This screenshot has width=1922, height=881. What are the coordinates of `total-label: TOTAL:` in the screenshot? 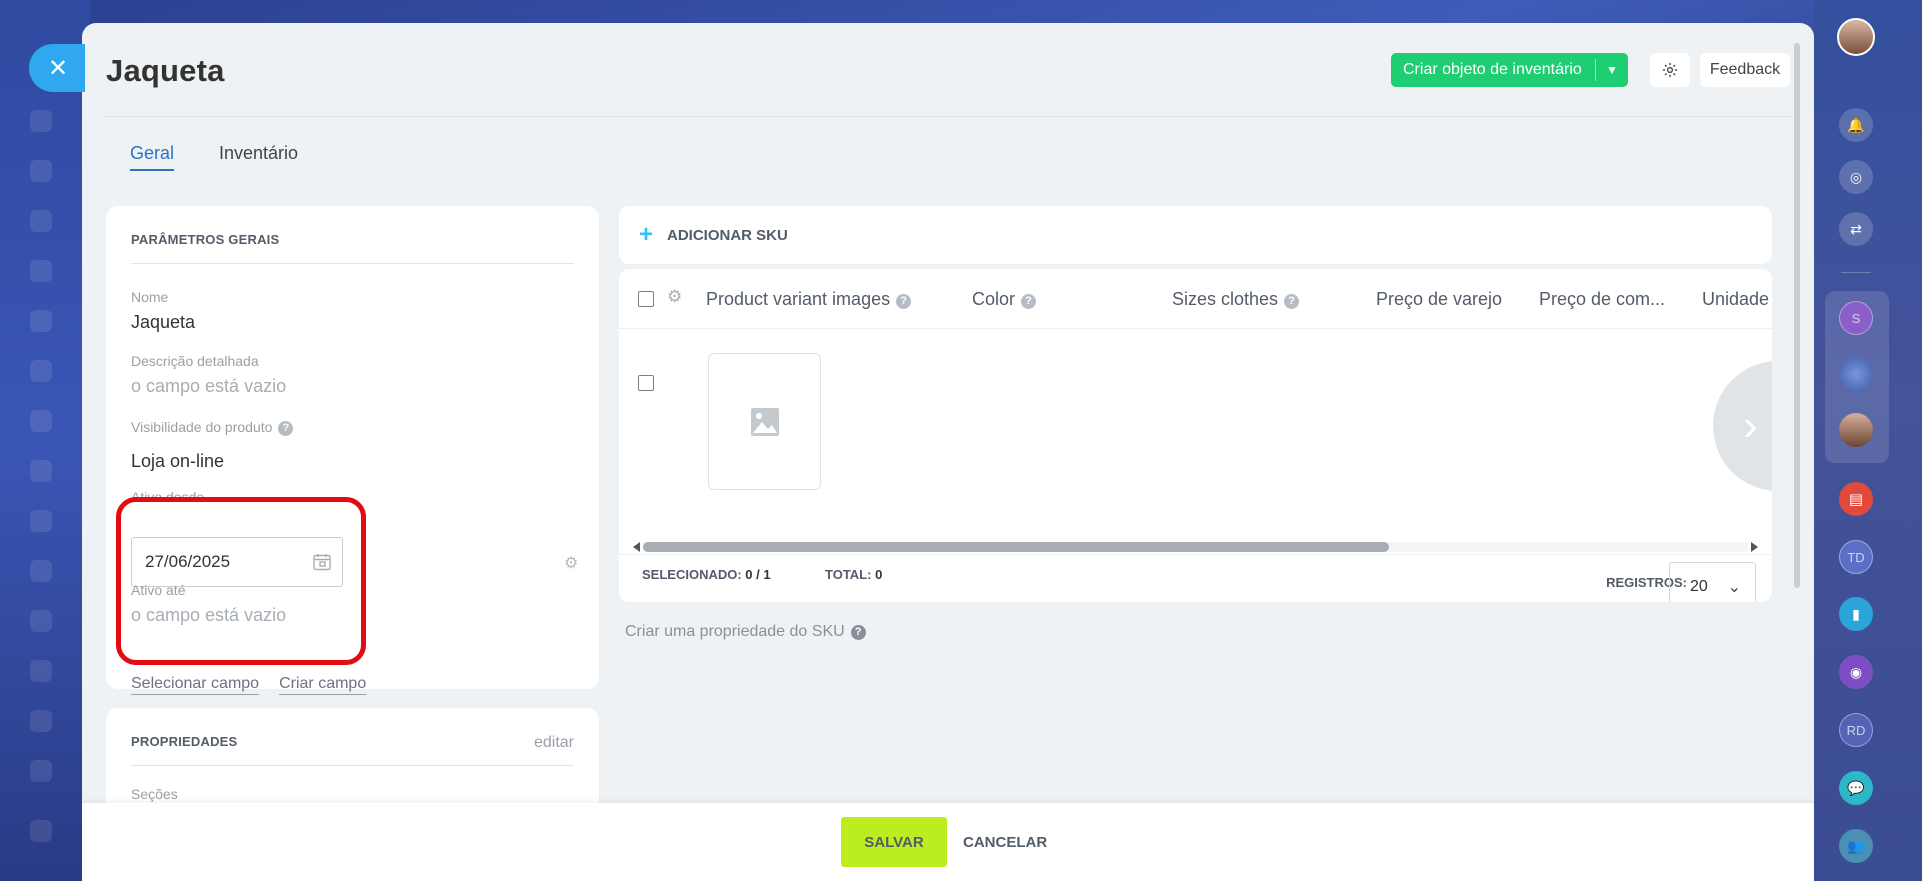 It's located at (848, 574).